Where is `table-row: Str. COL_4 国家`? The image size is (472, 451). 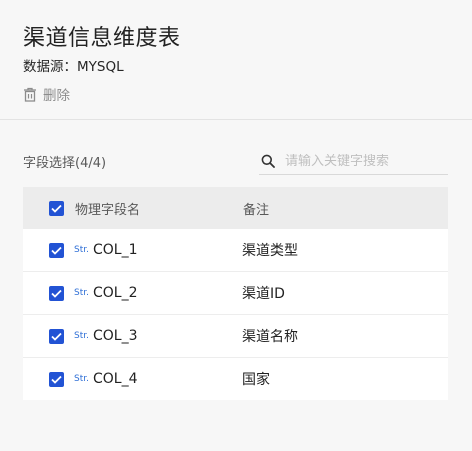 table-row: Str. COL_4 国家 is located at coordinates (235, 379).